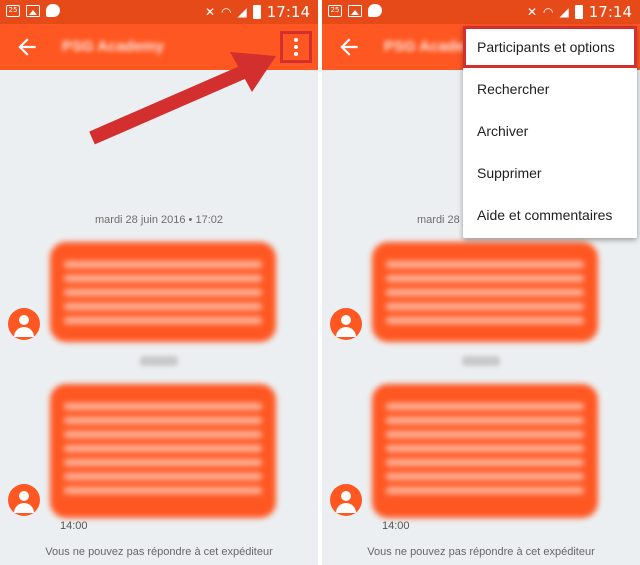  I want to click on menu-item-help-feedback: Aide et commentaires, so click(550, 215).